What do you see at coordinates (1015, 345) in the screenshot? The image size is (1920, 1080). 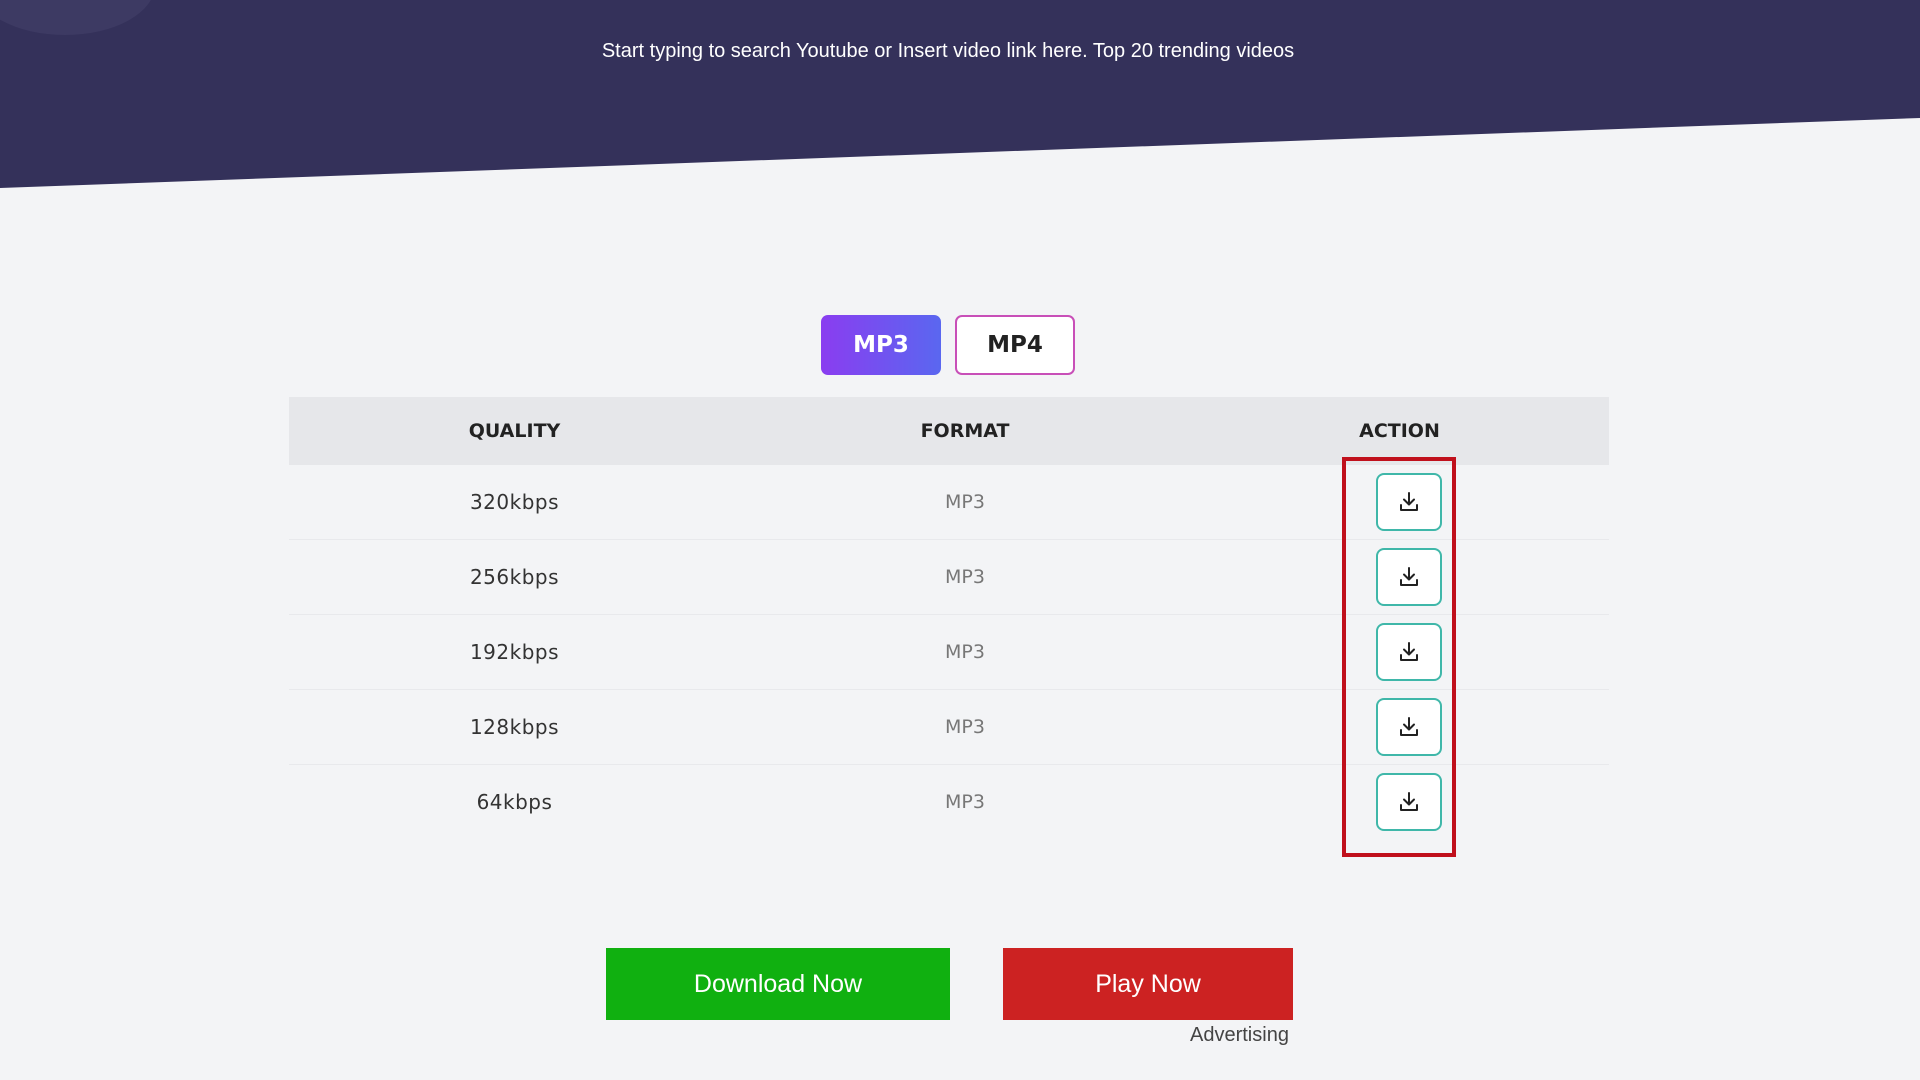 I see `tab-mp4: MP4` at bounding box center [1015, 345].